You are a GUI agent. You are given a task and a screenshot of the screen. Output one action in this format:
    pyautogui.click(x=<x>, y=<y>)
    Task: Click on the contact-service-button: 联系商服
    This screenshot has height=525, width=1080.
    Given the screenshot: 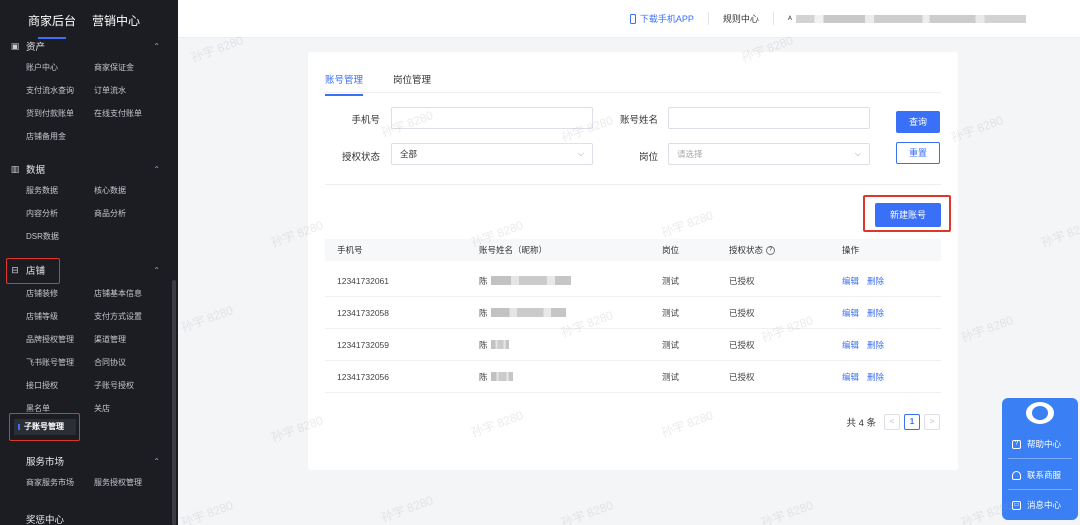 What is the action you would take?
    pyautogui.click(x=1036, y=475)
    